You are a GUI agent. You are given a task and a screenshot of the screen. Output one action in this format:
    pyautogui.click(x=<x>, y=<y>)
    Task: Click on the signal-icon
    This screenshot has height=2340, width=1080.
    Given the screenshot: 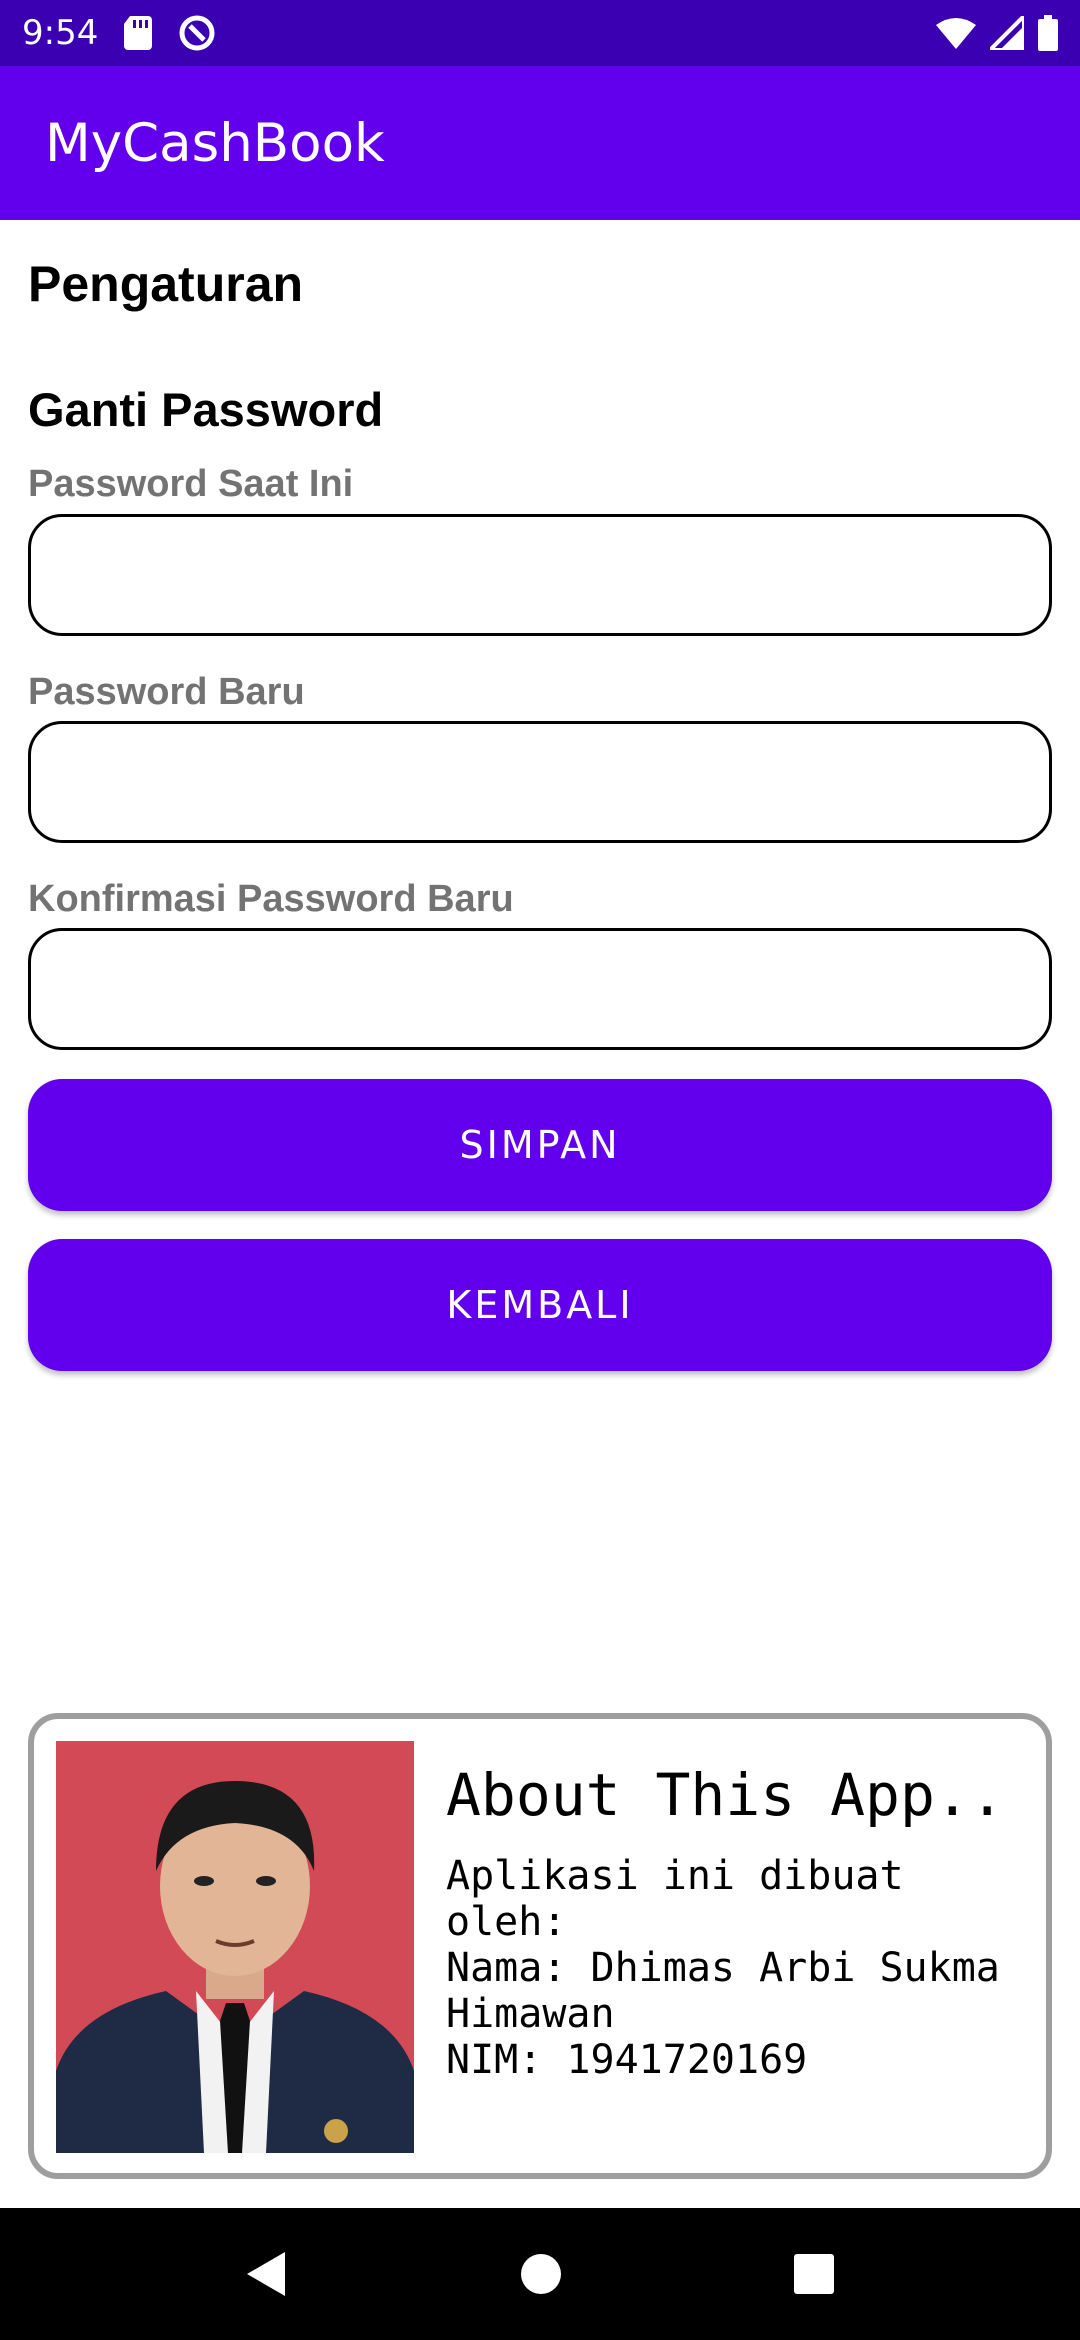 What is the action you would take?
    pyautogui.click(x=1007, y=33)
    